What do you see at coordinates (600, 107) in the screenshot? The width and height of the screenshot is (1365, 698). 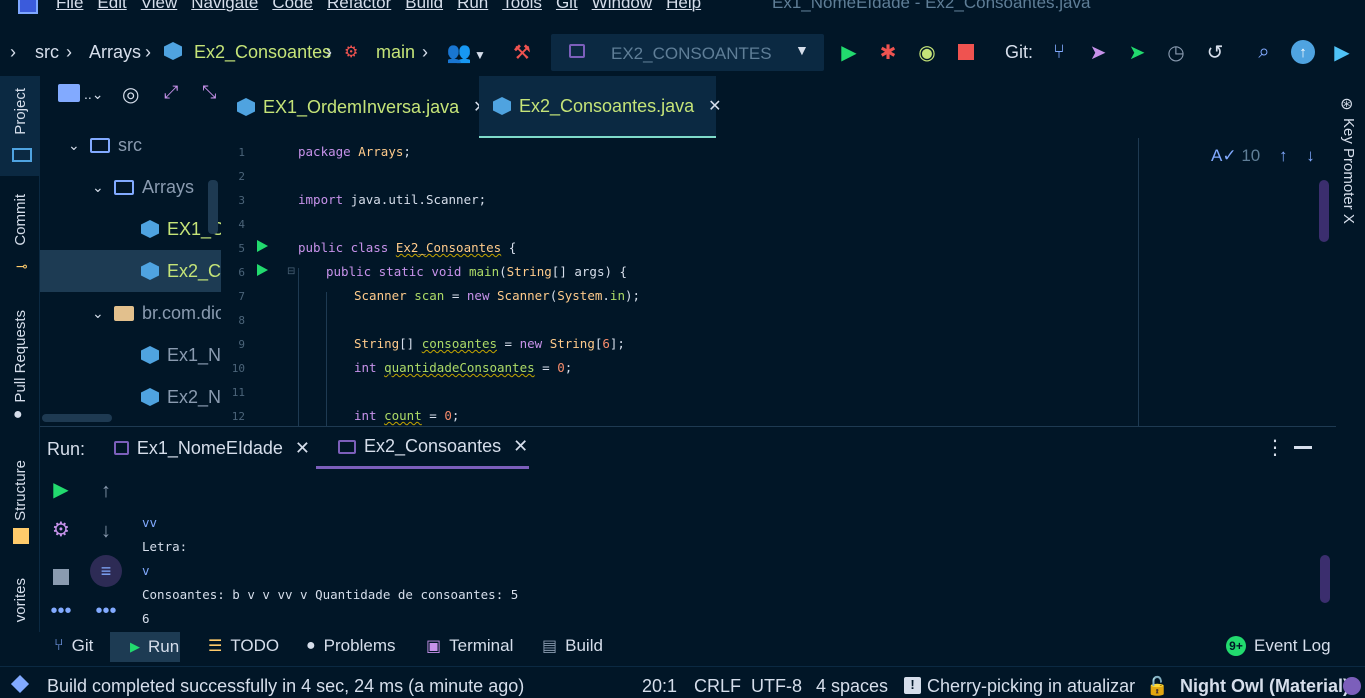 I see `tab-ex2-consoantes: Ex2_Consoantes.java ✕` at bounding box center [600, 107].